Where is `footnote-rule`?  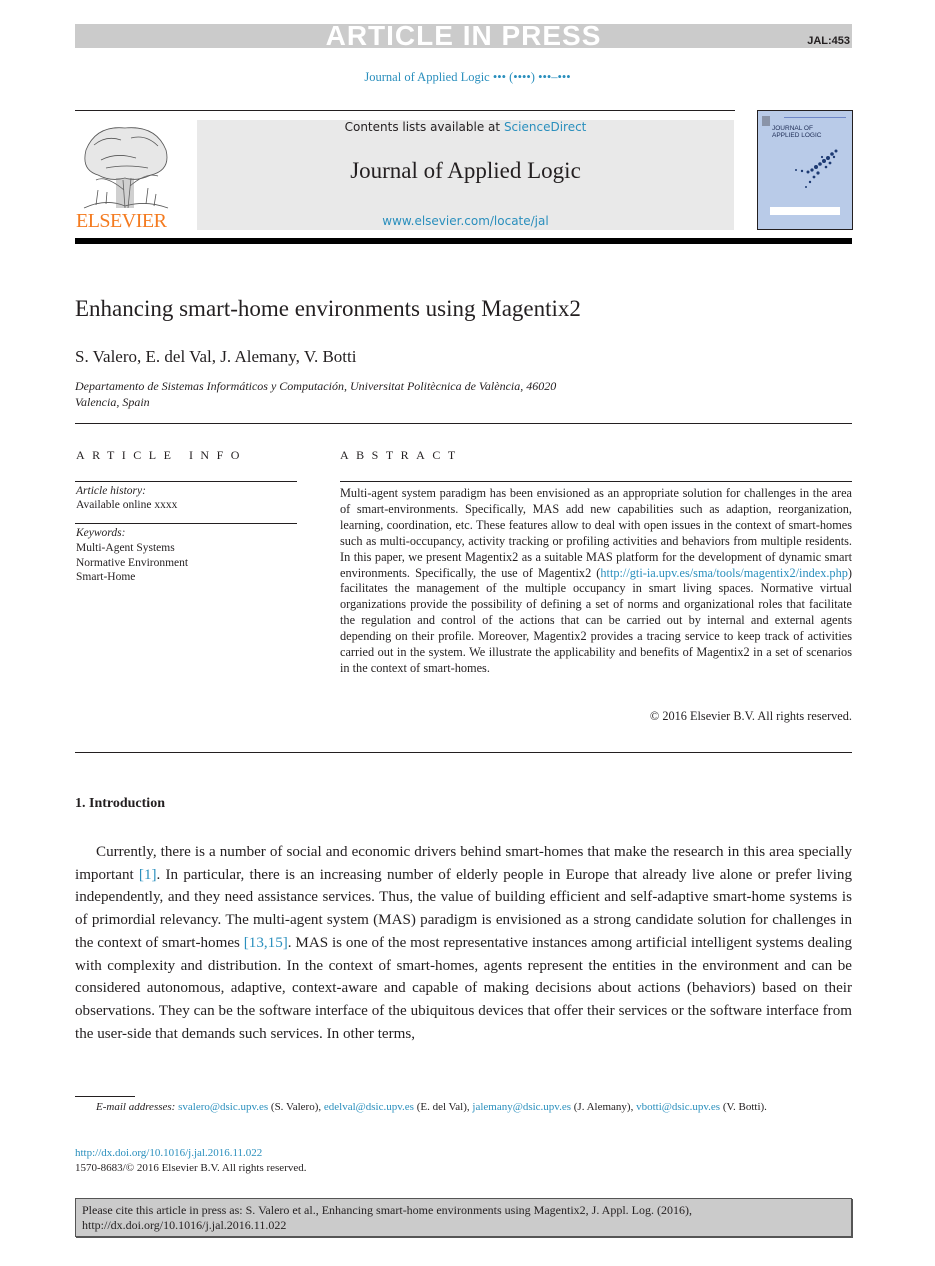 footnote-rule is located at coordinates (105, 1096).